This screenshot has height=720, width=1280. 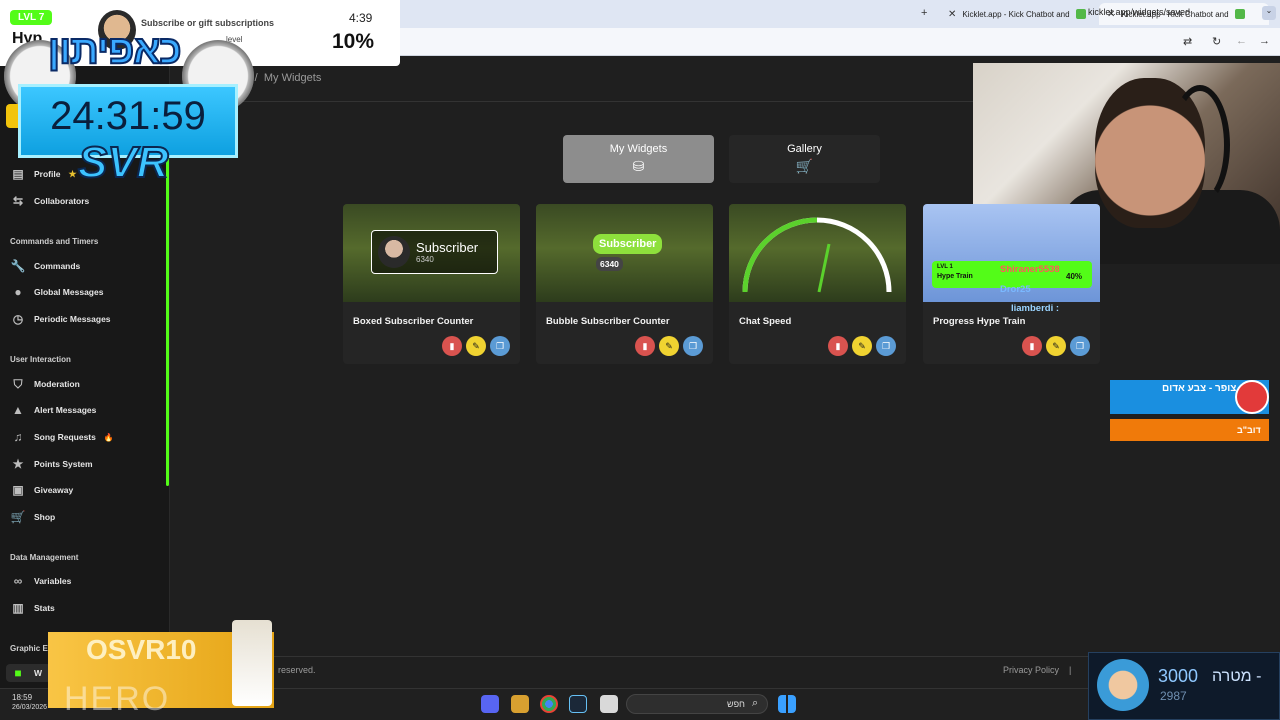 I want to click on widget-card: Chat Speed ▮ ✎ ❐, so click(x=817, y=284).